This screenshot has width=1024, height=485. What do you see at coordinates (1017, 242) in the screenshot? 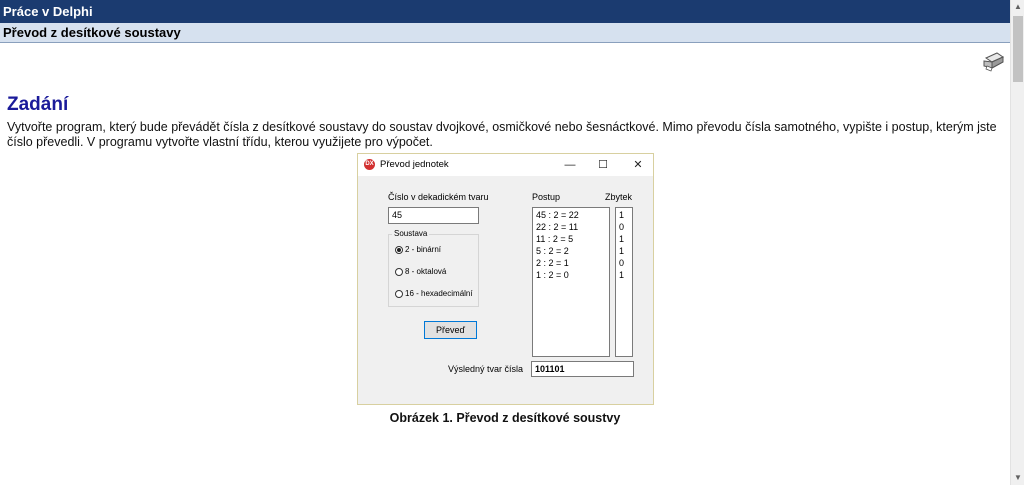
I see `vertical-scrollbar: ▲ ▼` at bounding box center [1017, 242].